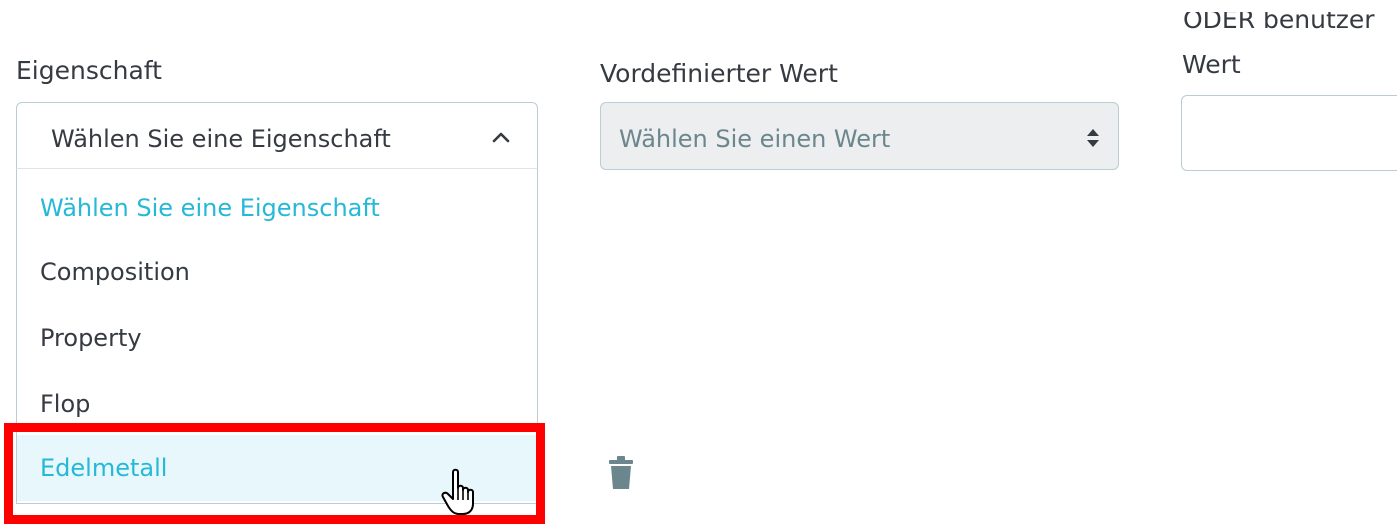 This screenshot has height=524, width=1397. What do you see at coordinates (501, 137) in the screenshot?
I see `chevron-up-icon` at bounding box center [501, 137].